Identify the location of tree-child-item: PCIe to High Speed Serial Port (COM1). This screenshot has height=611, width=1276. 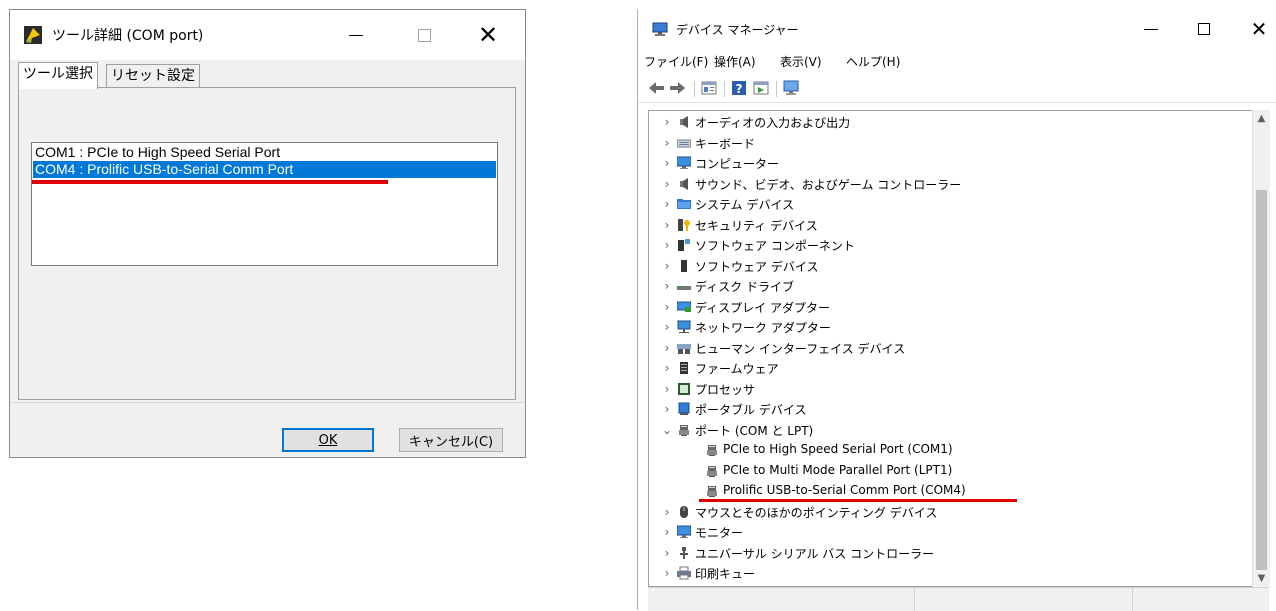
(949, 450).